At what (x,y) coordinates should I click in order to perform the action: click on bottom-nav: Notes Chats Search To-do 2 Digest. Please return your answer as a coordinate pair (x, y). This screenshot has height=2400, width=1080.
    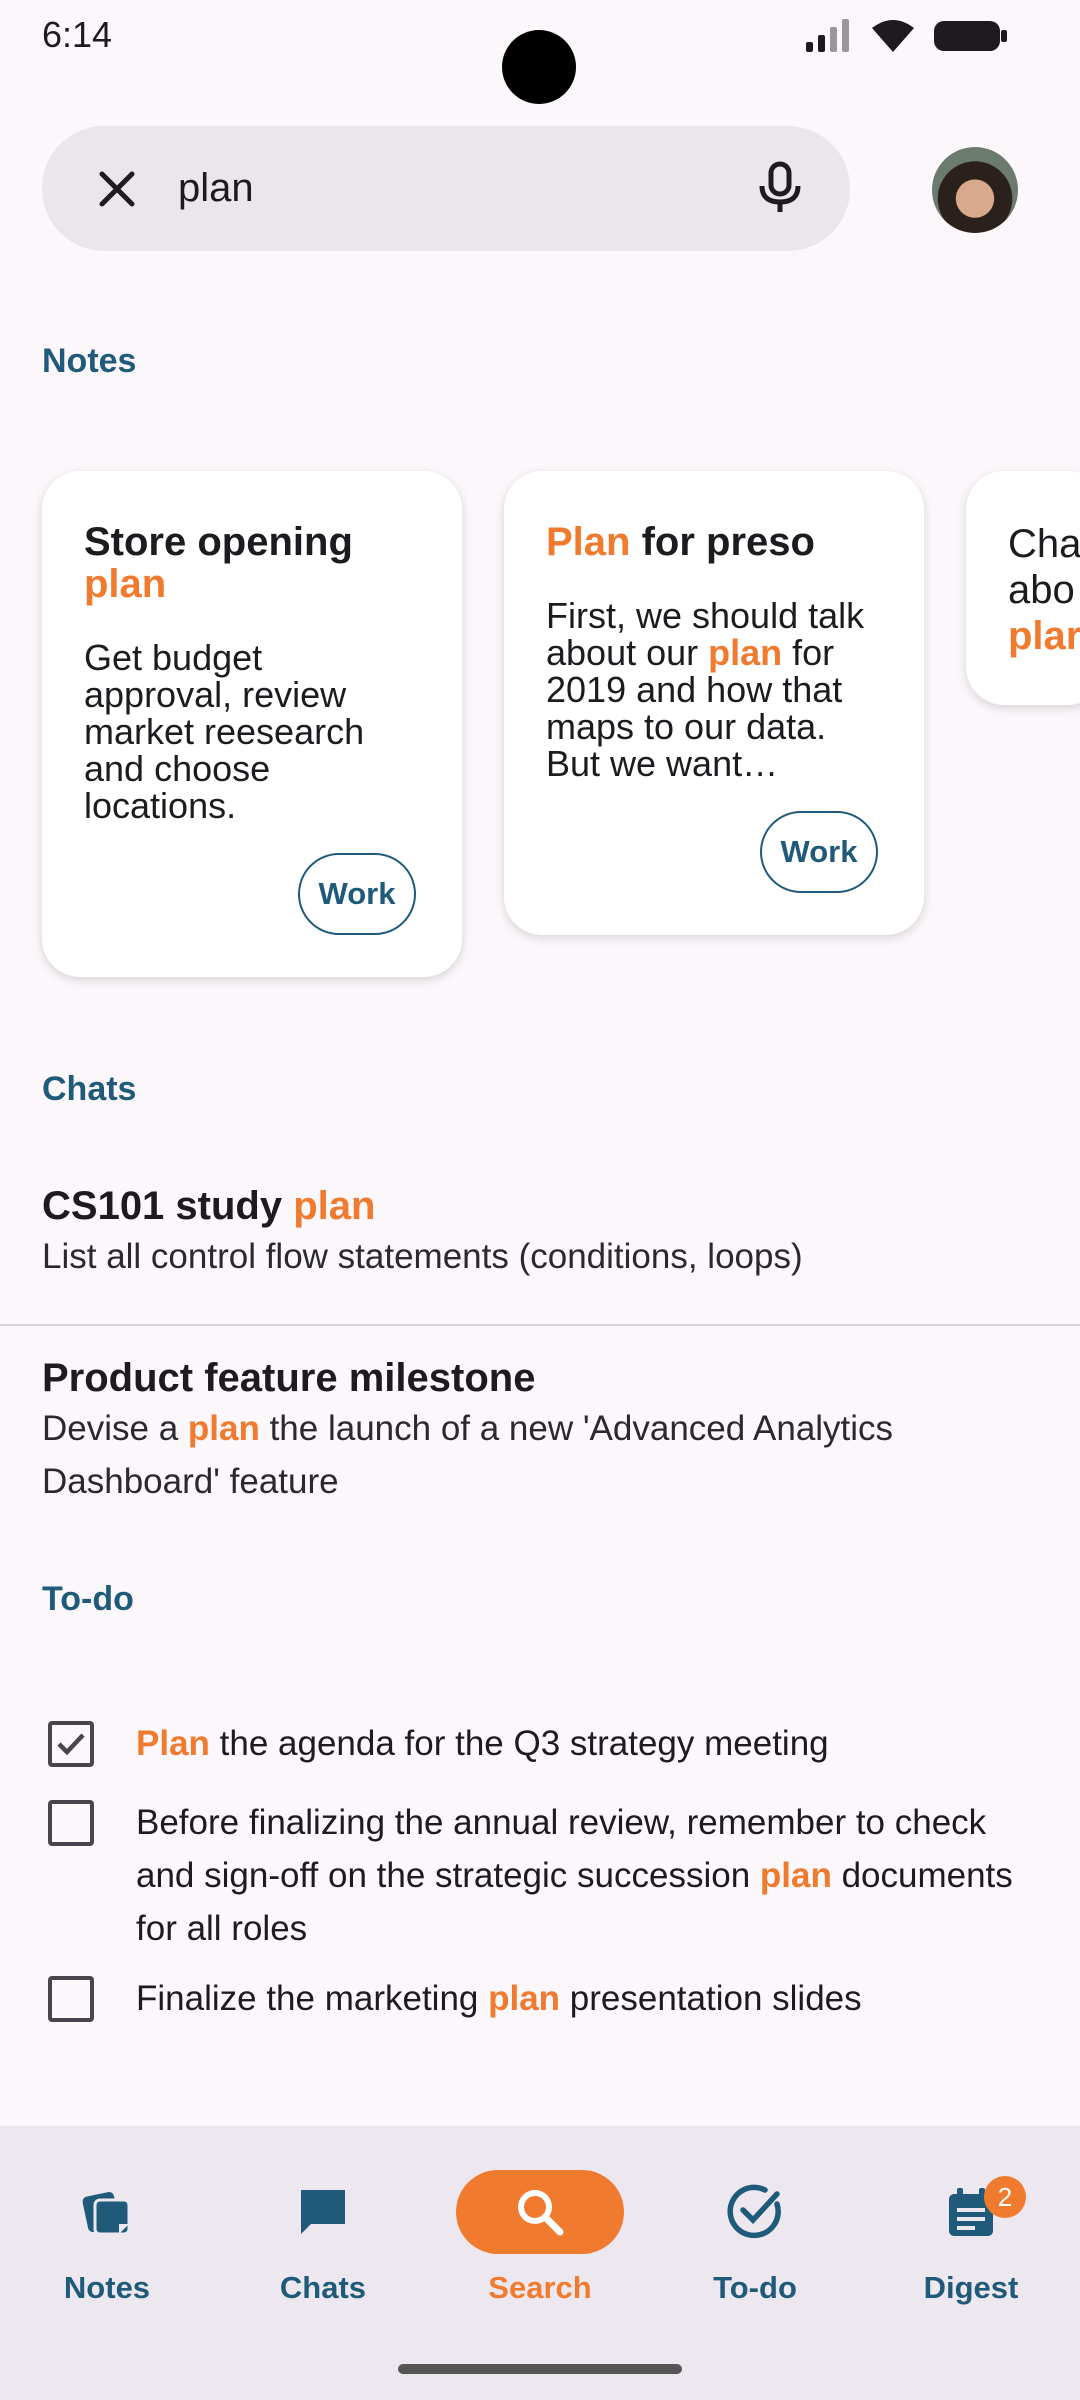
    Looking at the image, I should click on (540, 2263).